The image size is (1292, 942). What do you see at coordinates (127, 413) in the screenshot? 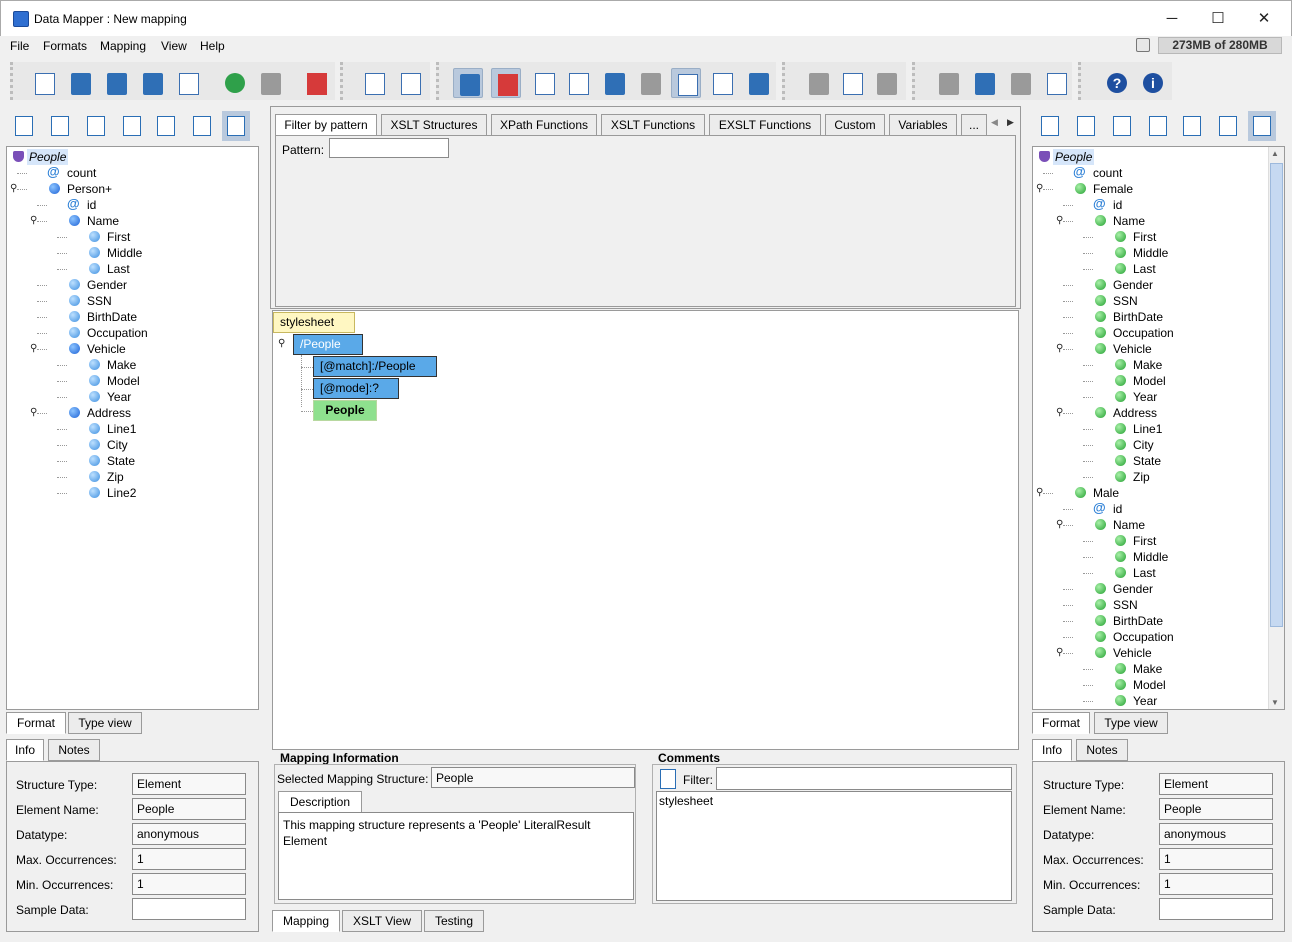
I see `tree-node: ⚲ Address` at bounding box center [127, 413].